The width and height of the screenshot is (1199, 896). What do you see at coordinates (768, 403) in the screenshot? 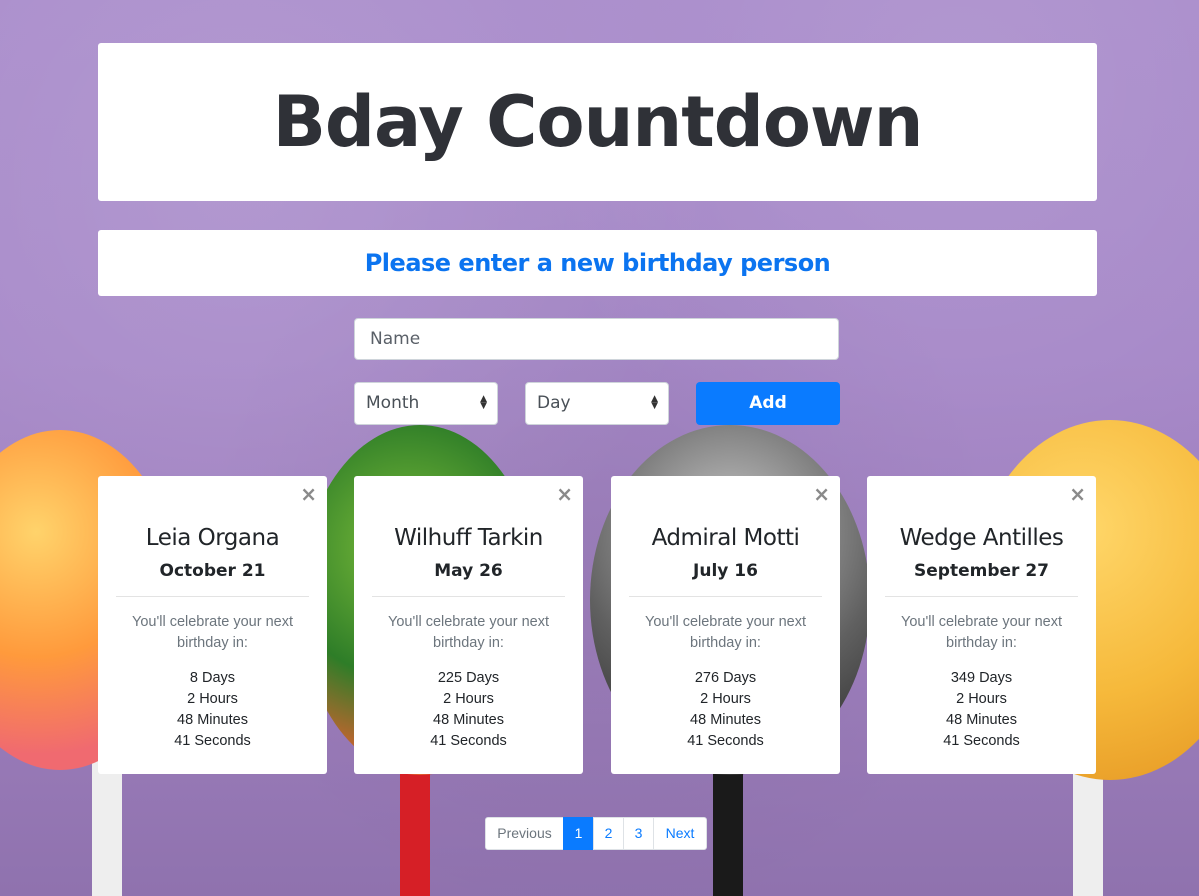
I see `add-button: Add` at bounding box center [768, 403].